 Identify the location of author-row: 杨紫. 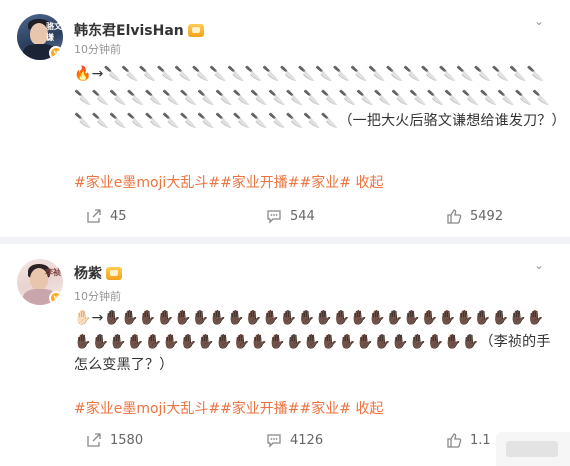
(98, 273).